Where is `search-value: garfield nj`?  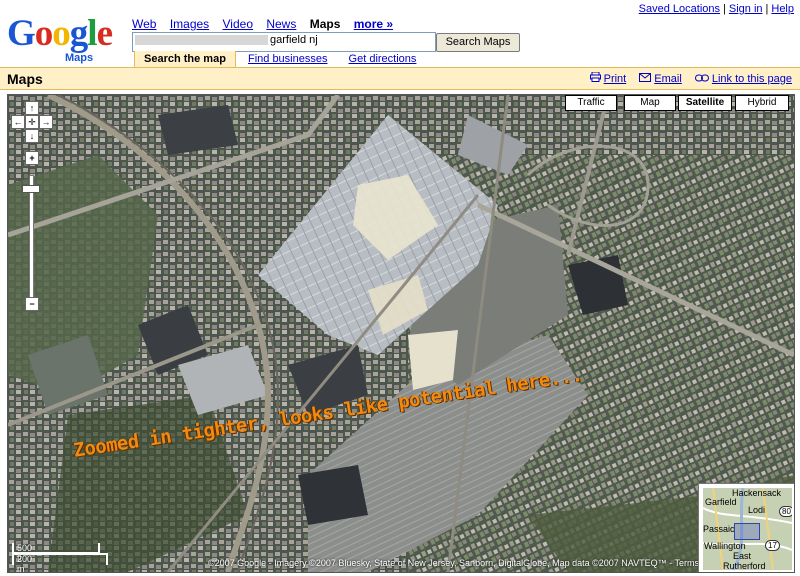 search-value: garfield nj is located at coordinates (294, 40).